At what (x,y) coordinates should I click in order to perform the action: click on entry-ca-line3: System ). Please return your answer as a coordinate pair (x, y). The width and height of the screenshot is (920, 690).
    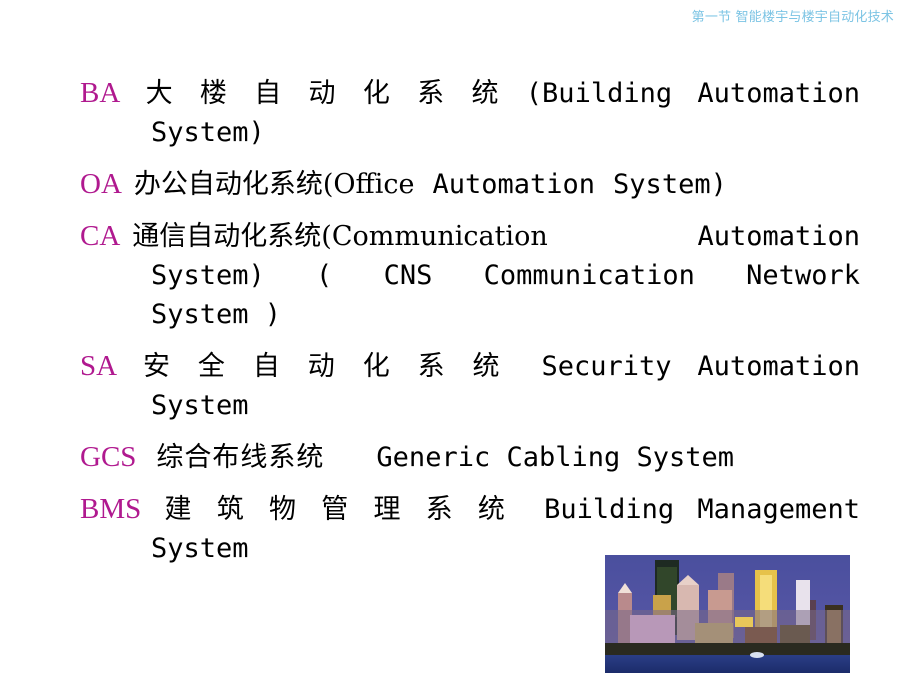
    Looking at the image, I should click on (470, 314).